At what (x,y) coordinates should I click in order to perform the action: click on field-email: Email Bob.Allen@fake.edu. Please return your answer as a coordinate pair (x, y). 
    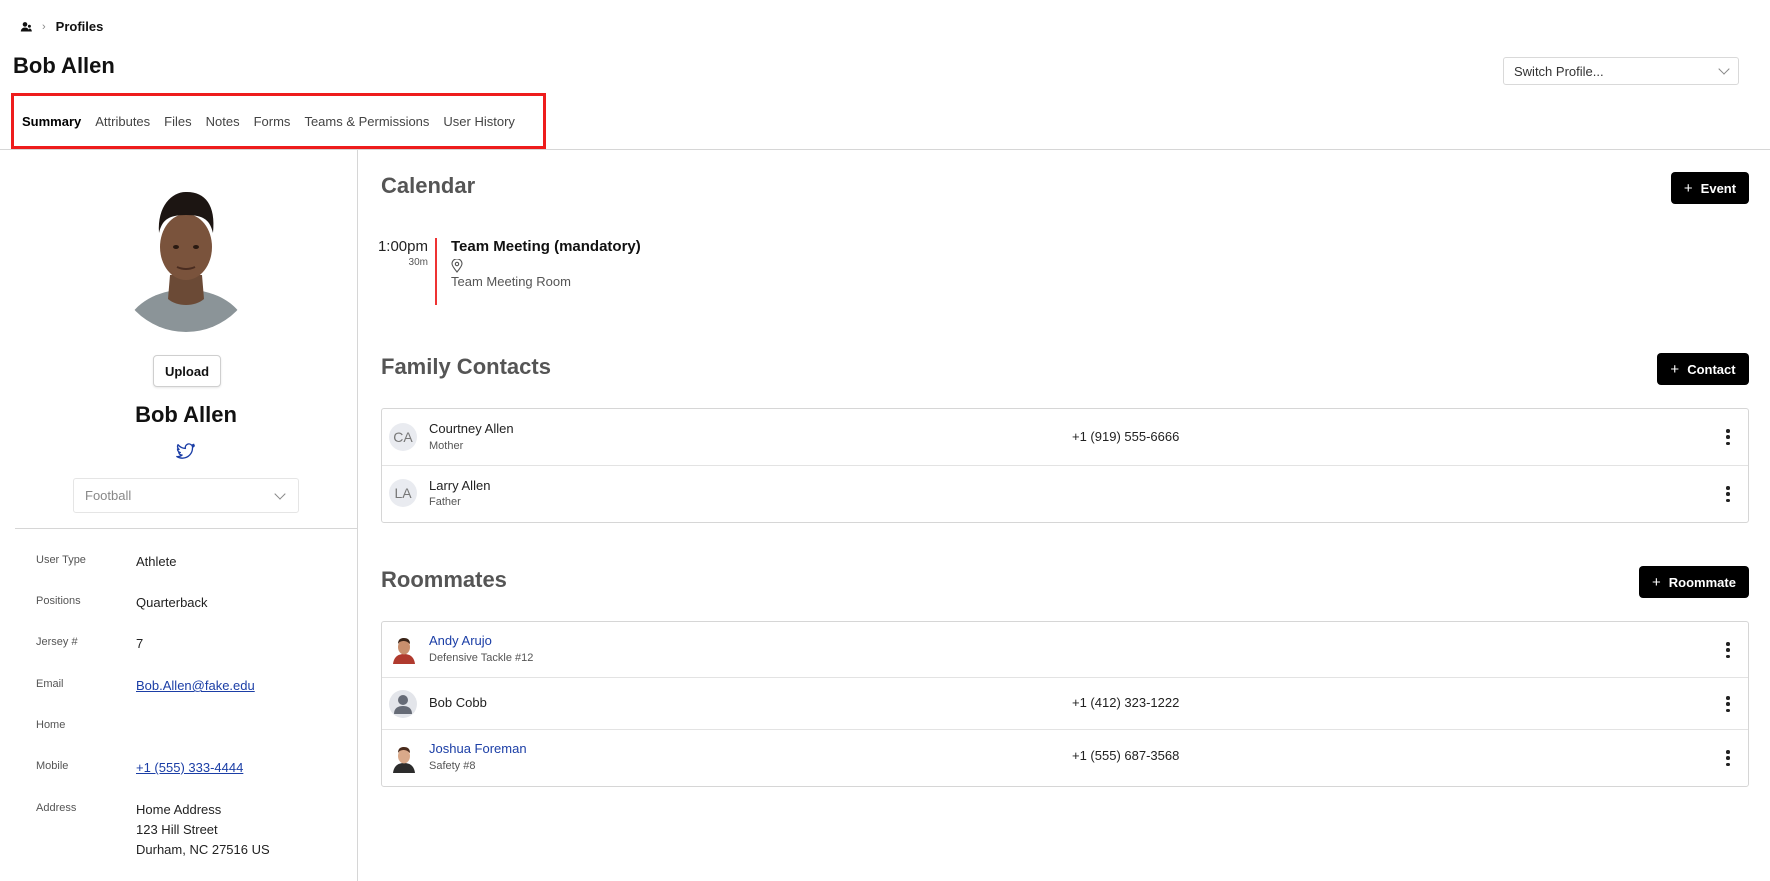
    Looking at the image, I should click on (196, 686).